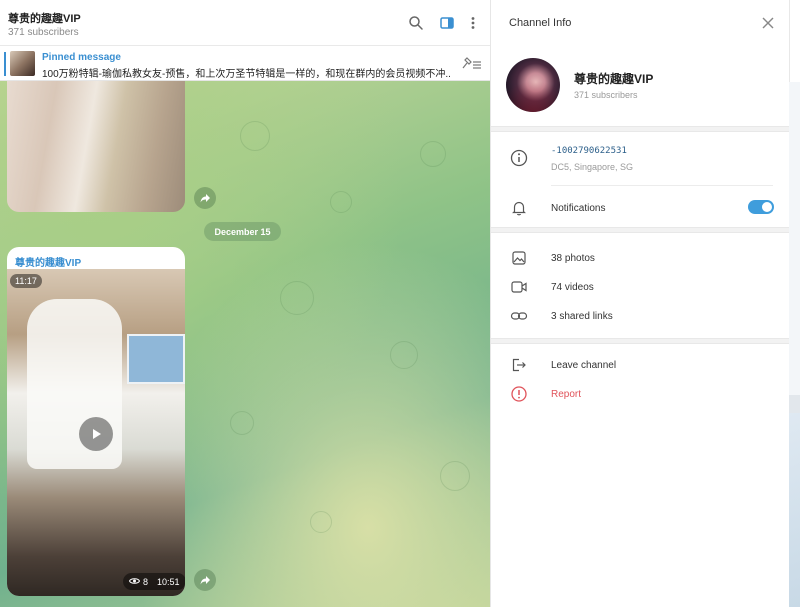 This screenshot has width=800, height=607. I want to click on avatar-shading, so click(533, 85).